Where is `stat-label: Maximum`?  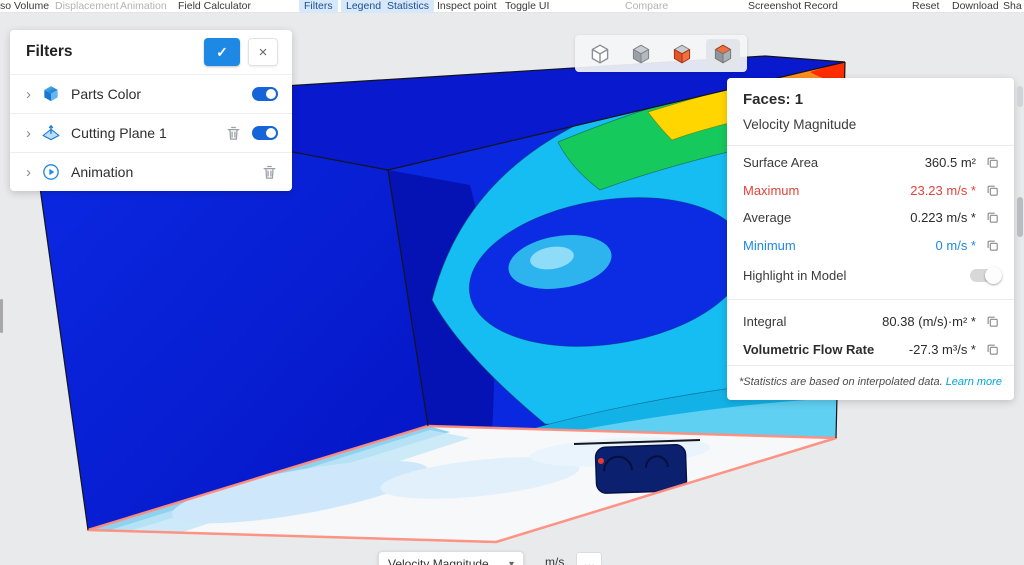 stat-label: Maximum is located at coordinates (771, 190).